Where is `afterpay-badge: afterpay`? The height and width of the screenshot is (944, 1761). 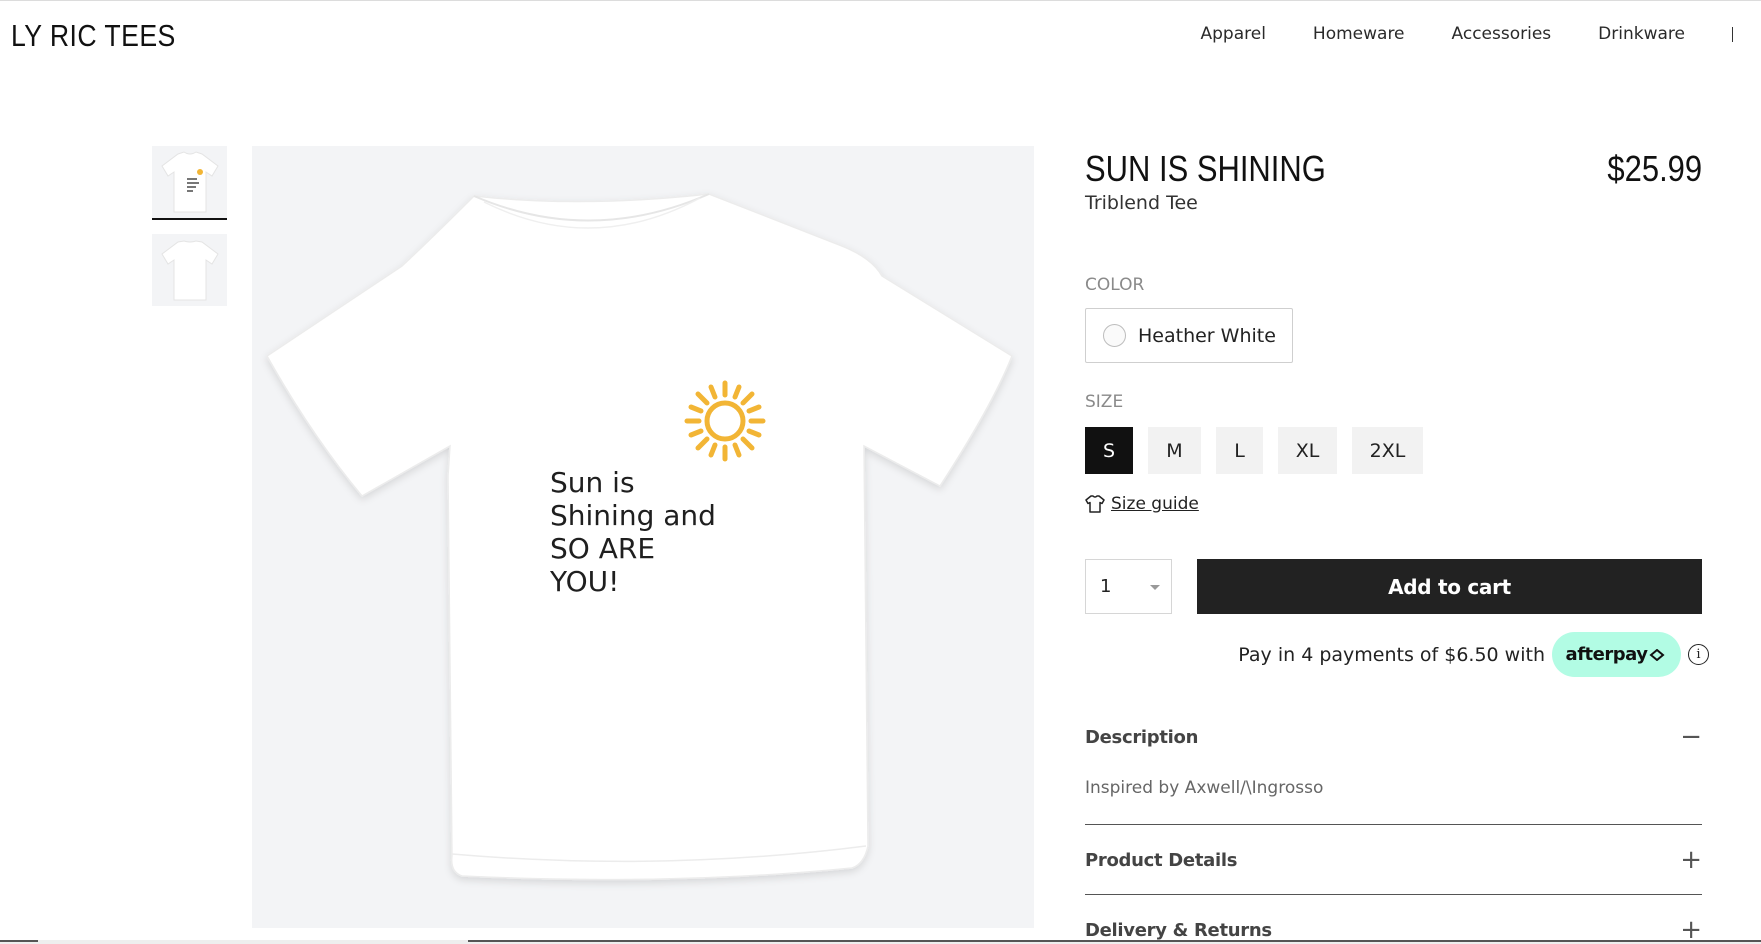 afterpay-badge: afterpay is located at coordinates (1616, 654).